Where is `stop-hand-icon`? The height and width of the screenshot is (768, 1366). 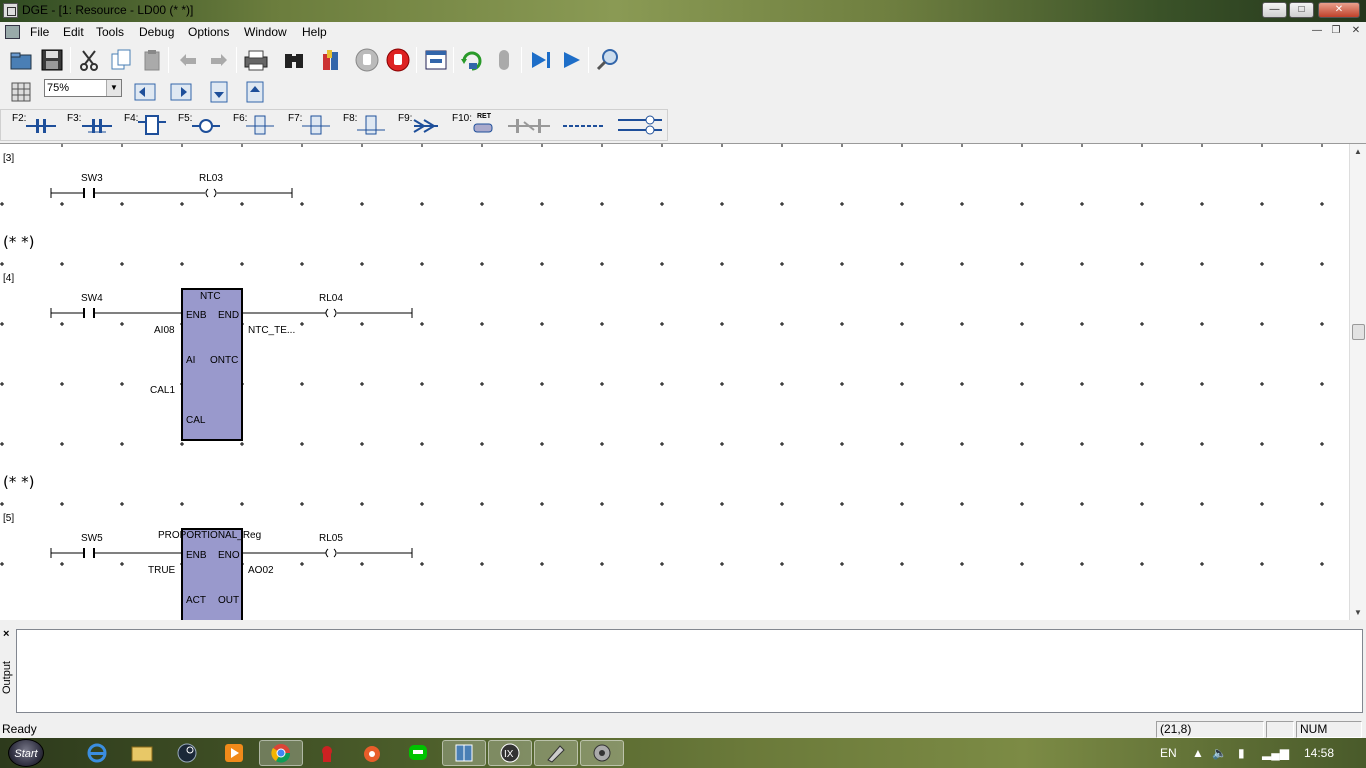
stop-hand-icon is located at coordinates (367, 60).